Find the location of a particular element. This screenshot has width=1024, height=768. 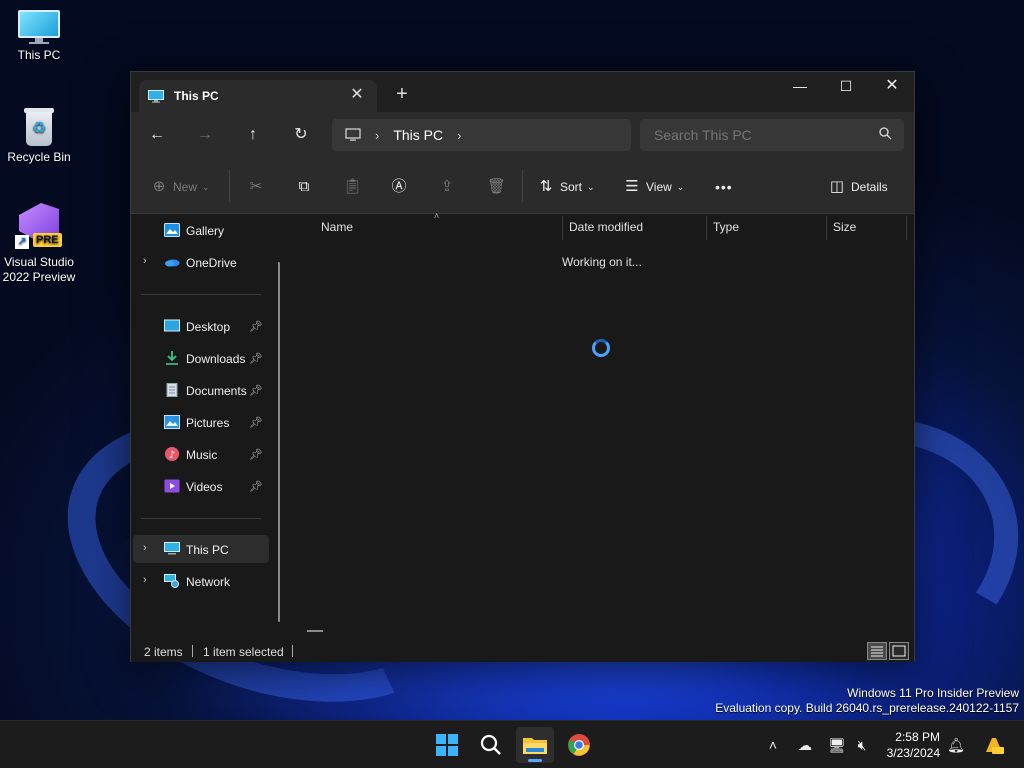

back-button: ← is located at coordinates (157, 135).